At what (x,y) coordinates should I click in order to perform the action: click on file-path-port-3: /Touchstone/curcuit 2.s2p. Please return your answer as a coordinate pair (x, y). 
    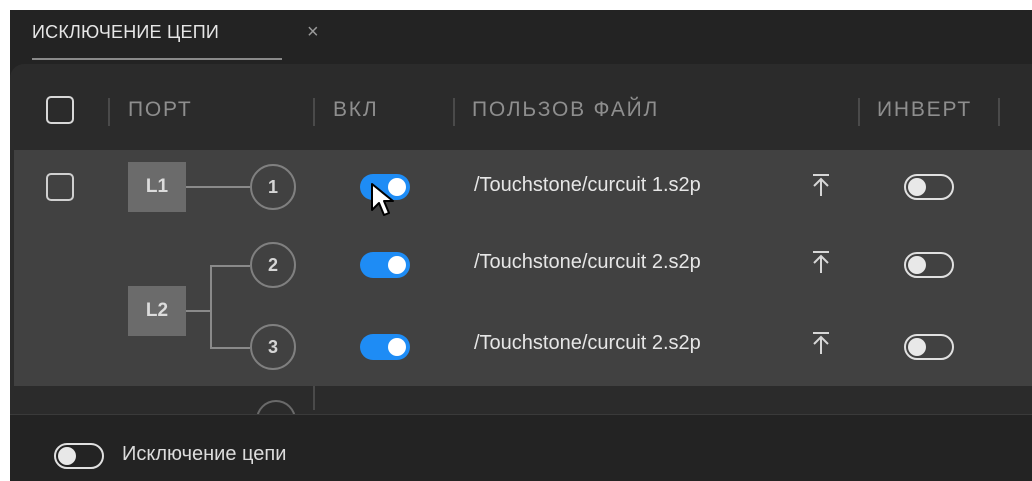
    Looking at the image, I should click on (587, 343).